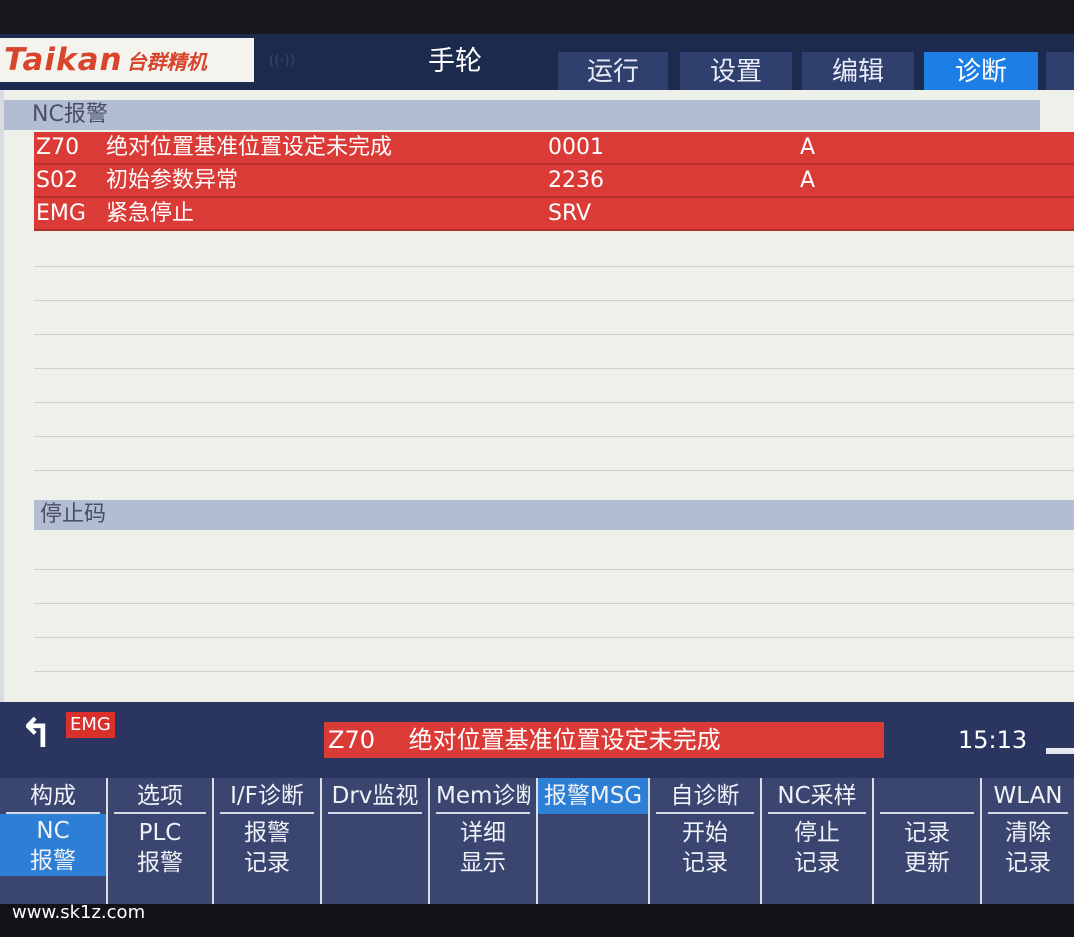 This screenshot has width=1074, height=937. Describe the element at coordinates (537, 63) in the screenshot. I see `header-bar: Taikan 台群精机 ((·)) 手轮 运行 设置 编辑 诊断` at that location.